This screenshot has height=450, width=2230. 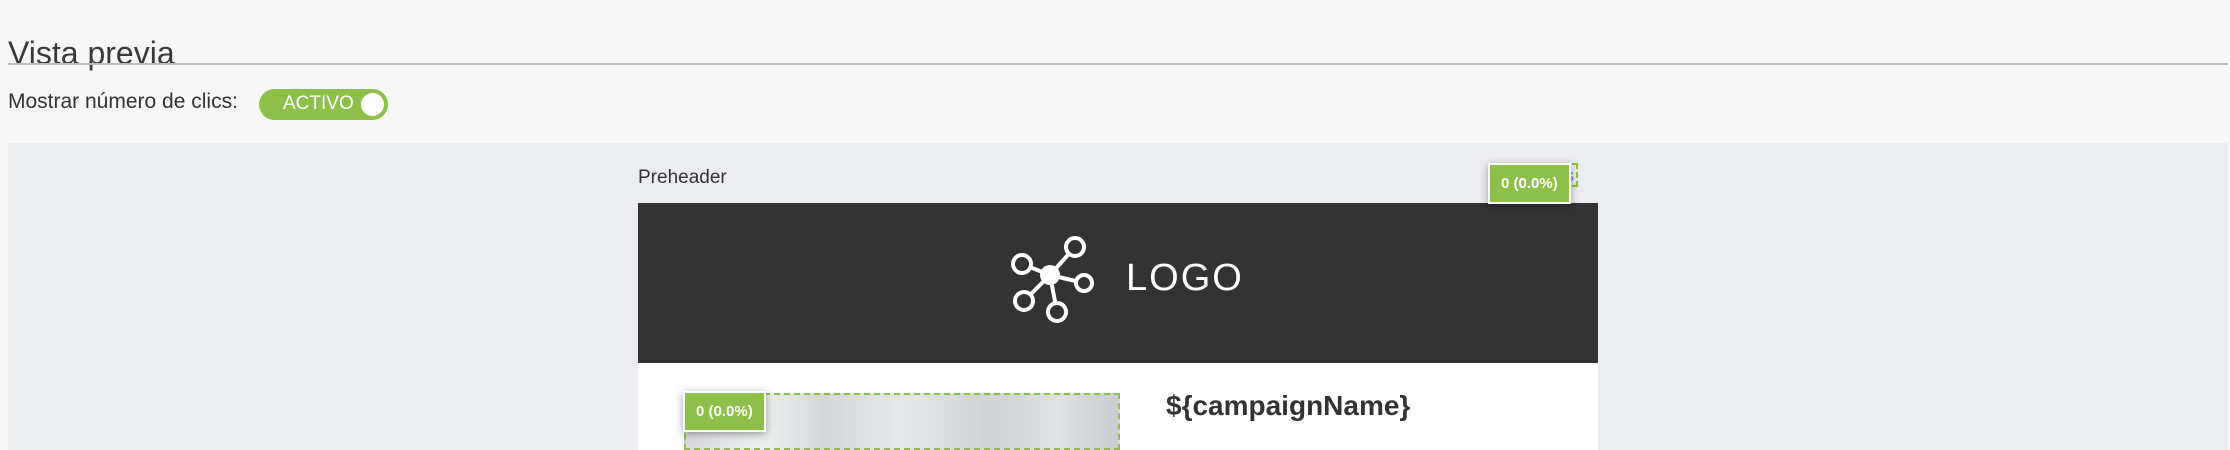 I want to click on toggle-knob, so click(x=372, y=104).